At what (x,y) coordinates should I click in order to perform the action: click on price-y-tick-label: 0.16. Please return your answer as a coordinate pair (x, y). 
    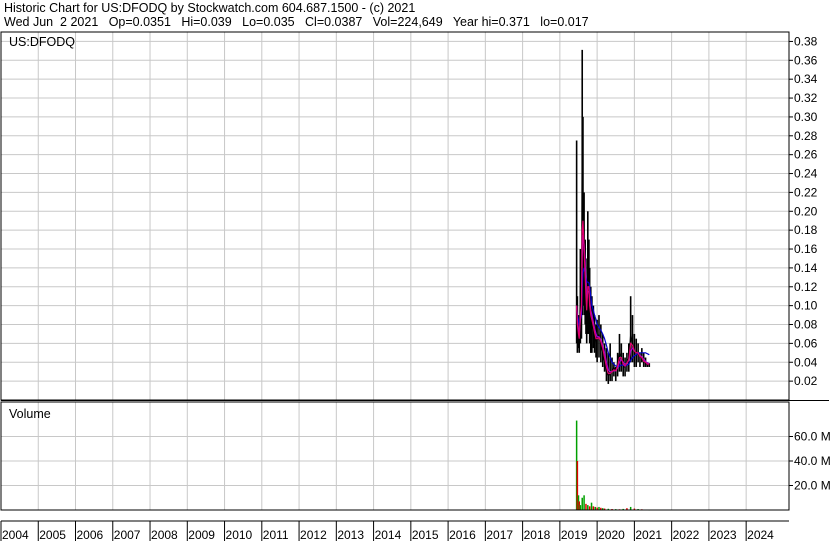
    Looking at the image, I should click on (806, 249).